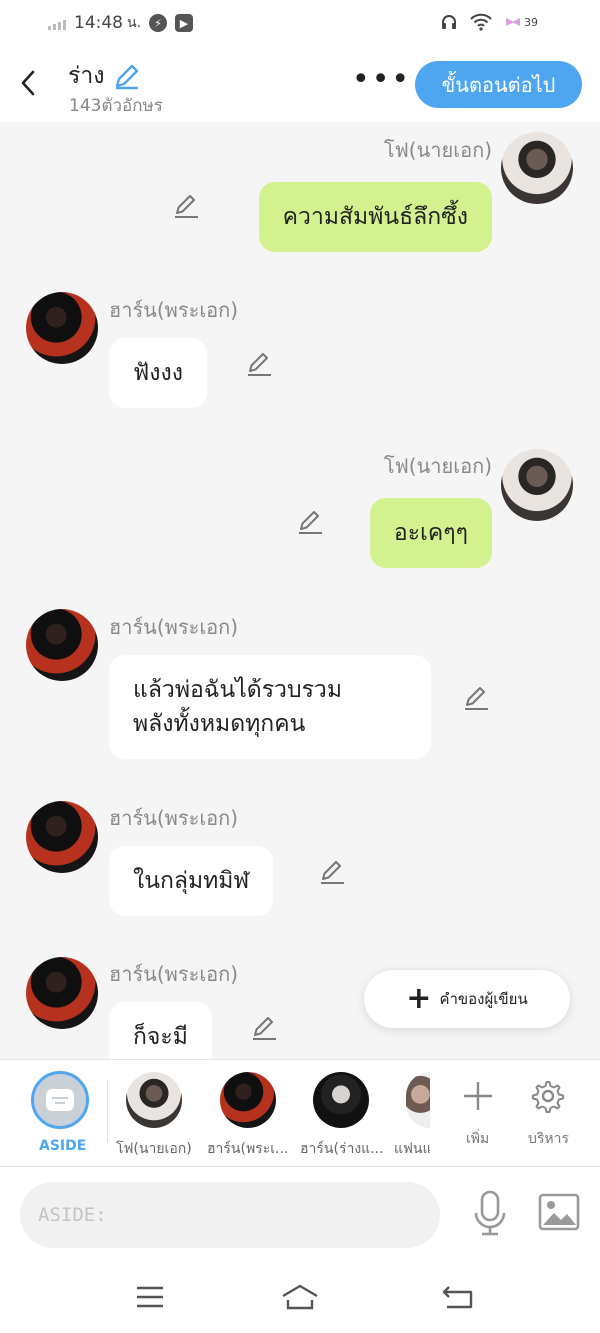 This screenshot has height=1333, width=600. What do you see at coordinates (160, 1030) in the screenshot?
I see `message-bubble: ก็จะมี` at bounding box center [160, 1030].